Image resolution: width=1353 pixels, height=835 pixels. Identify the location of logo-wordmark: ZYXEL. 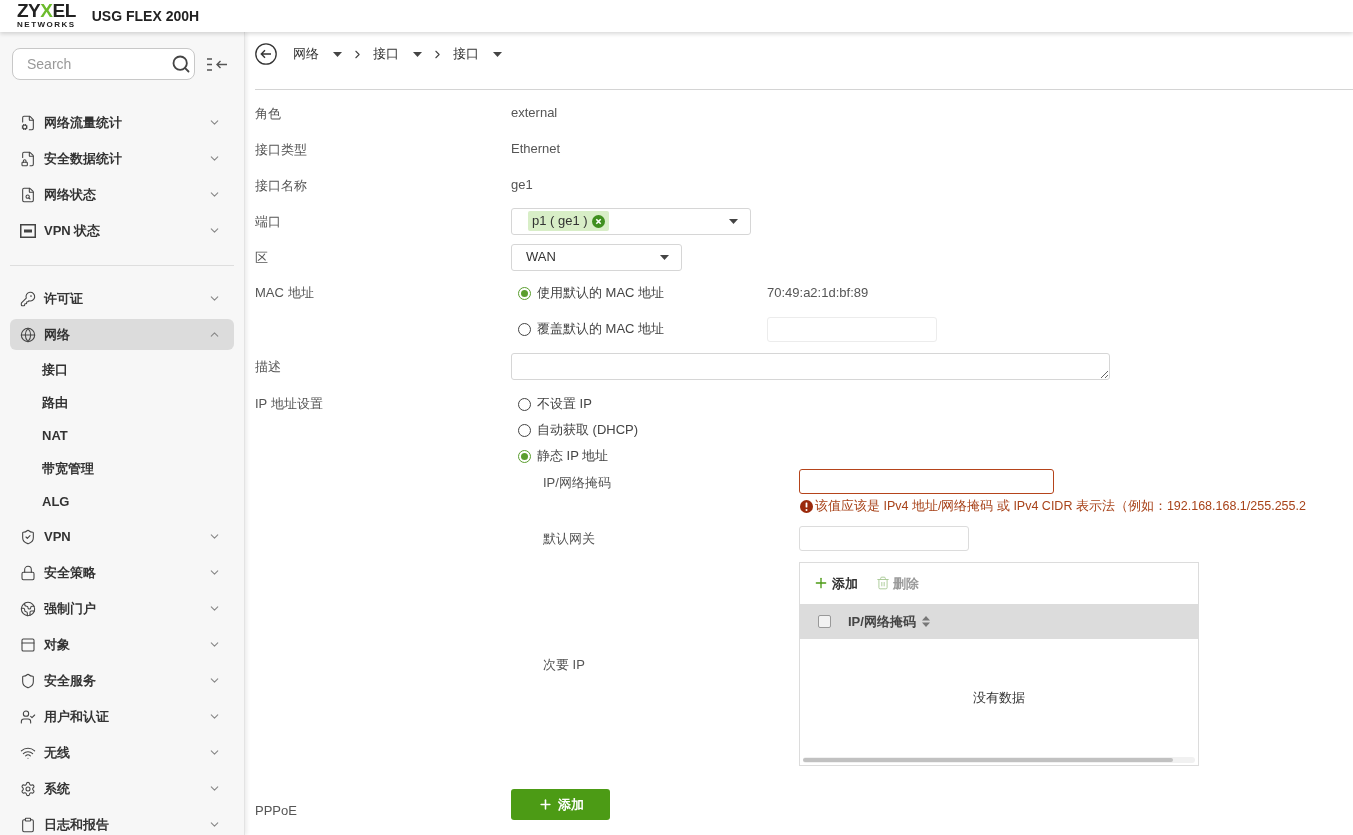
(46, 11).